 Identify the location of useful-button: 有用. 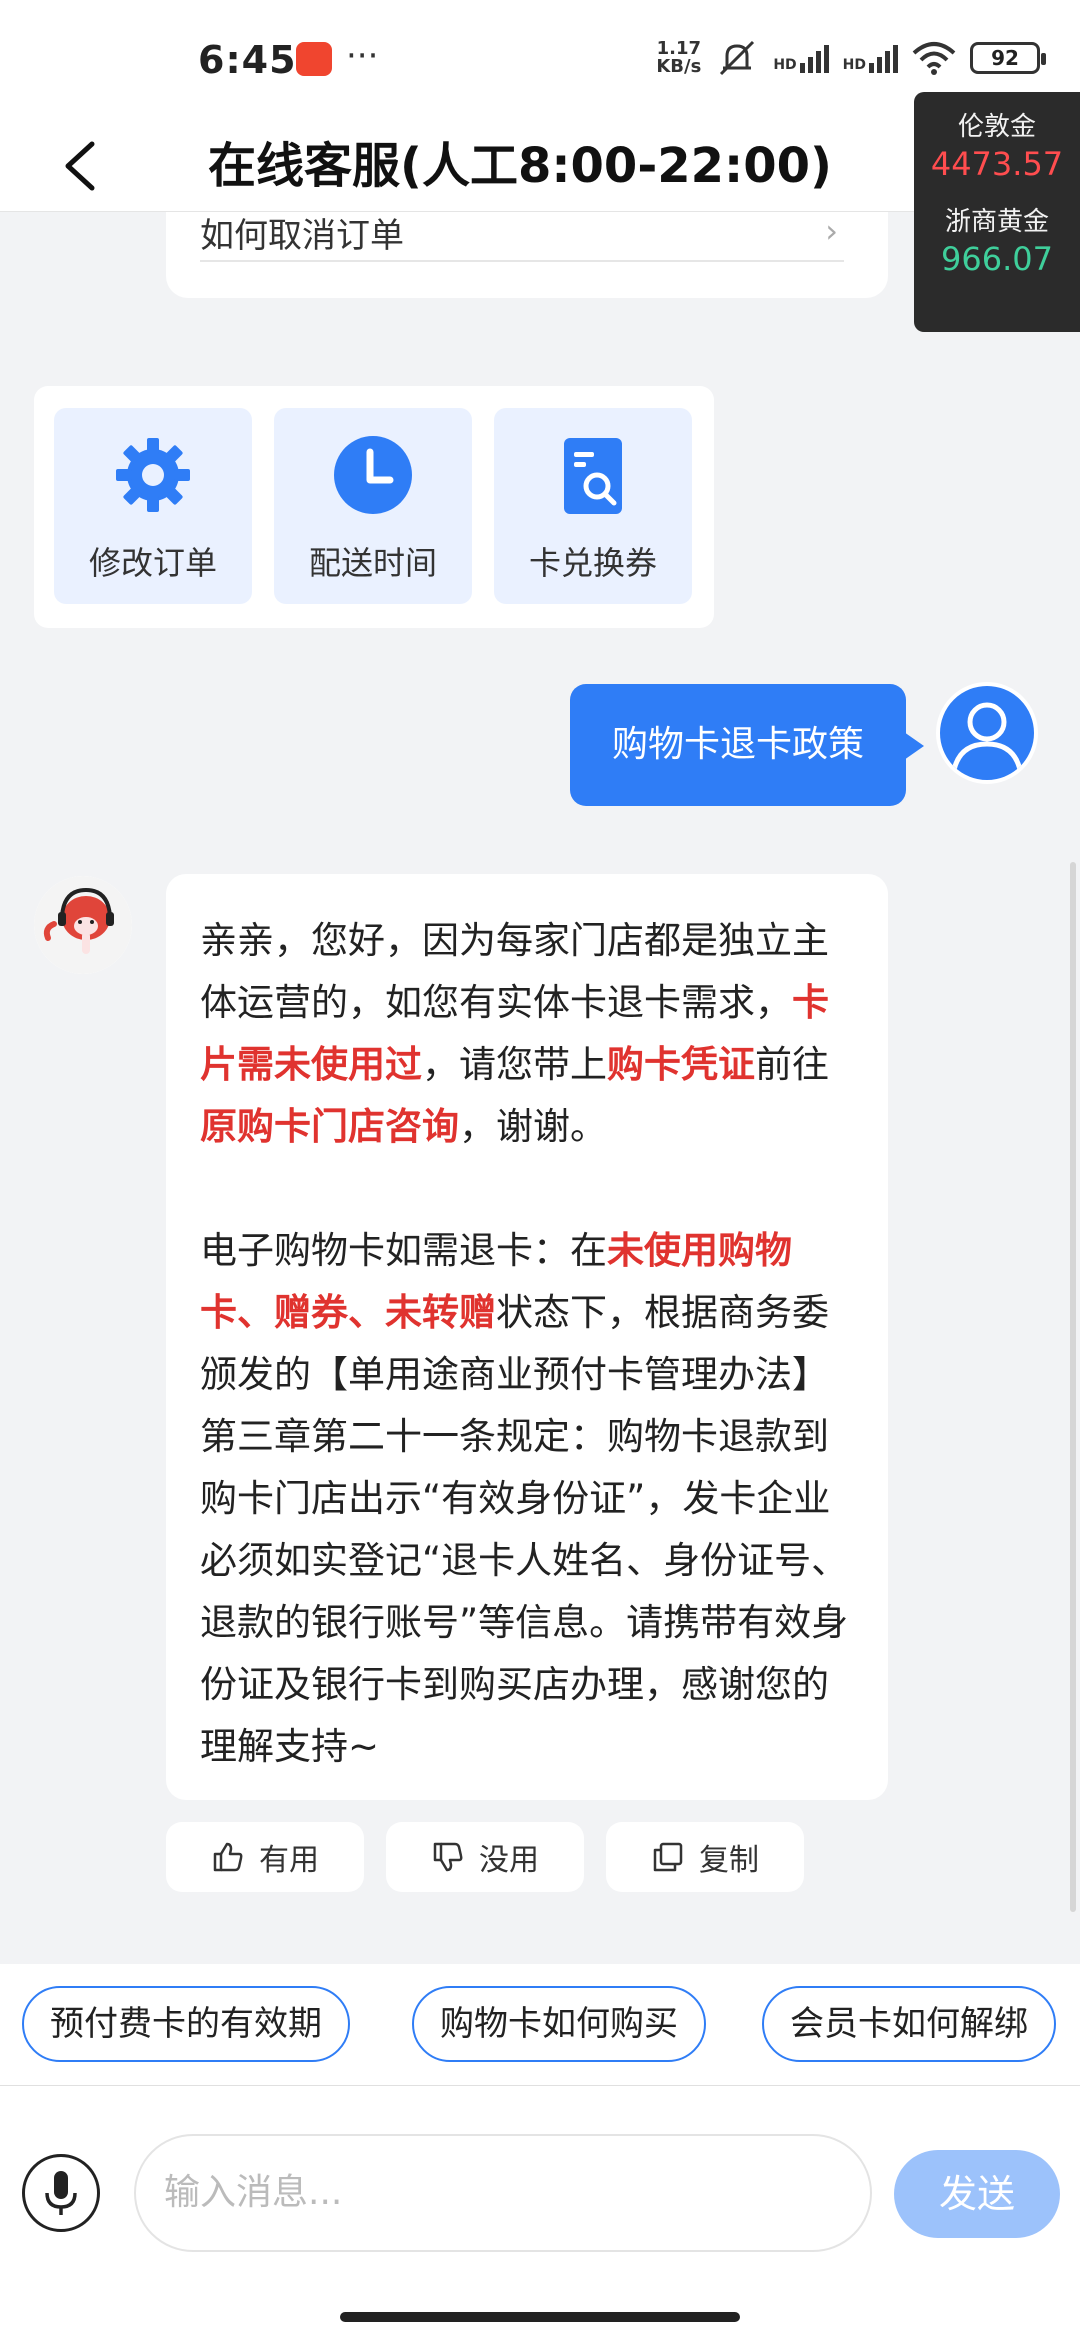
(265, 1857).